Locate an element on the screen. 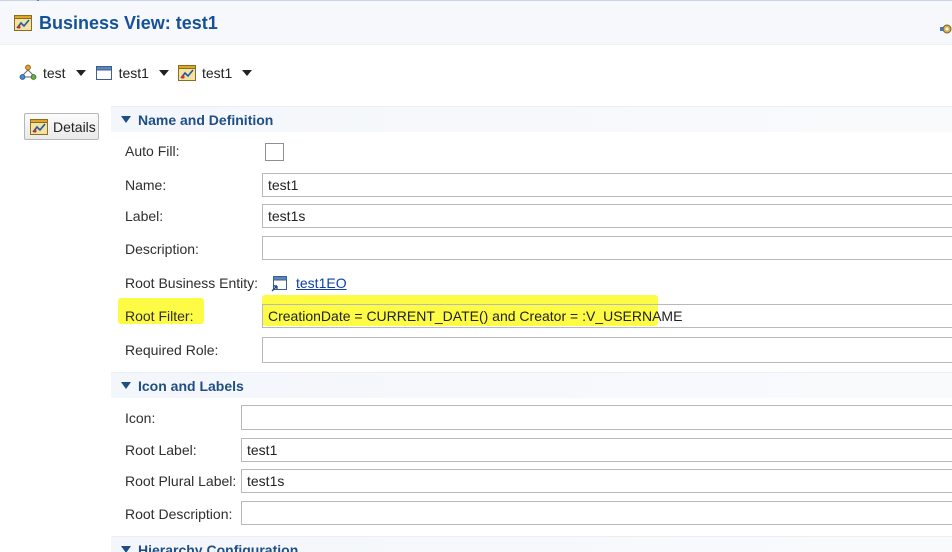 The image size is (952, 552). root-business-entity-value: test1EO is located at coordinates (309, 283).